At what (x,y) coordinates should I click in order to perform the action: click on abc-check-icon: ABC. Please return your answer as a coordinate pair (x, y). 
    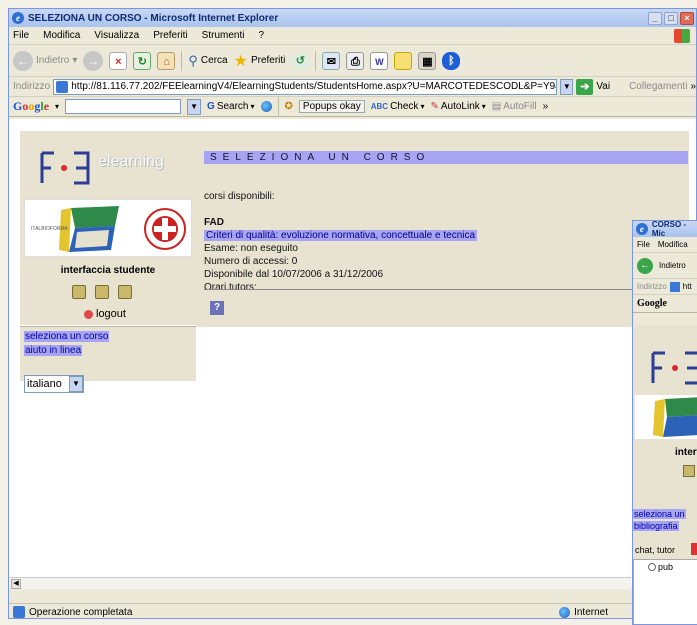
    Looking at the image, I should click on (379, 106).